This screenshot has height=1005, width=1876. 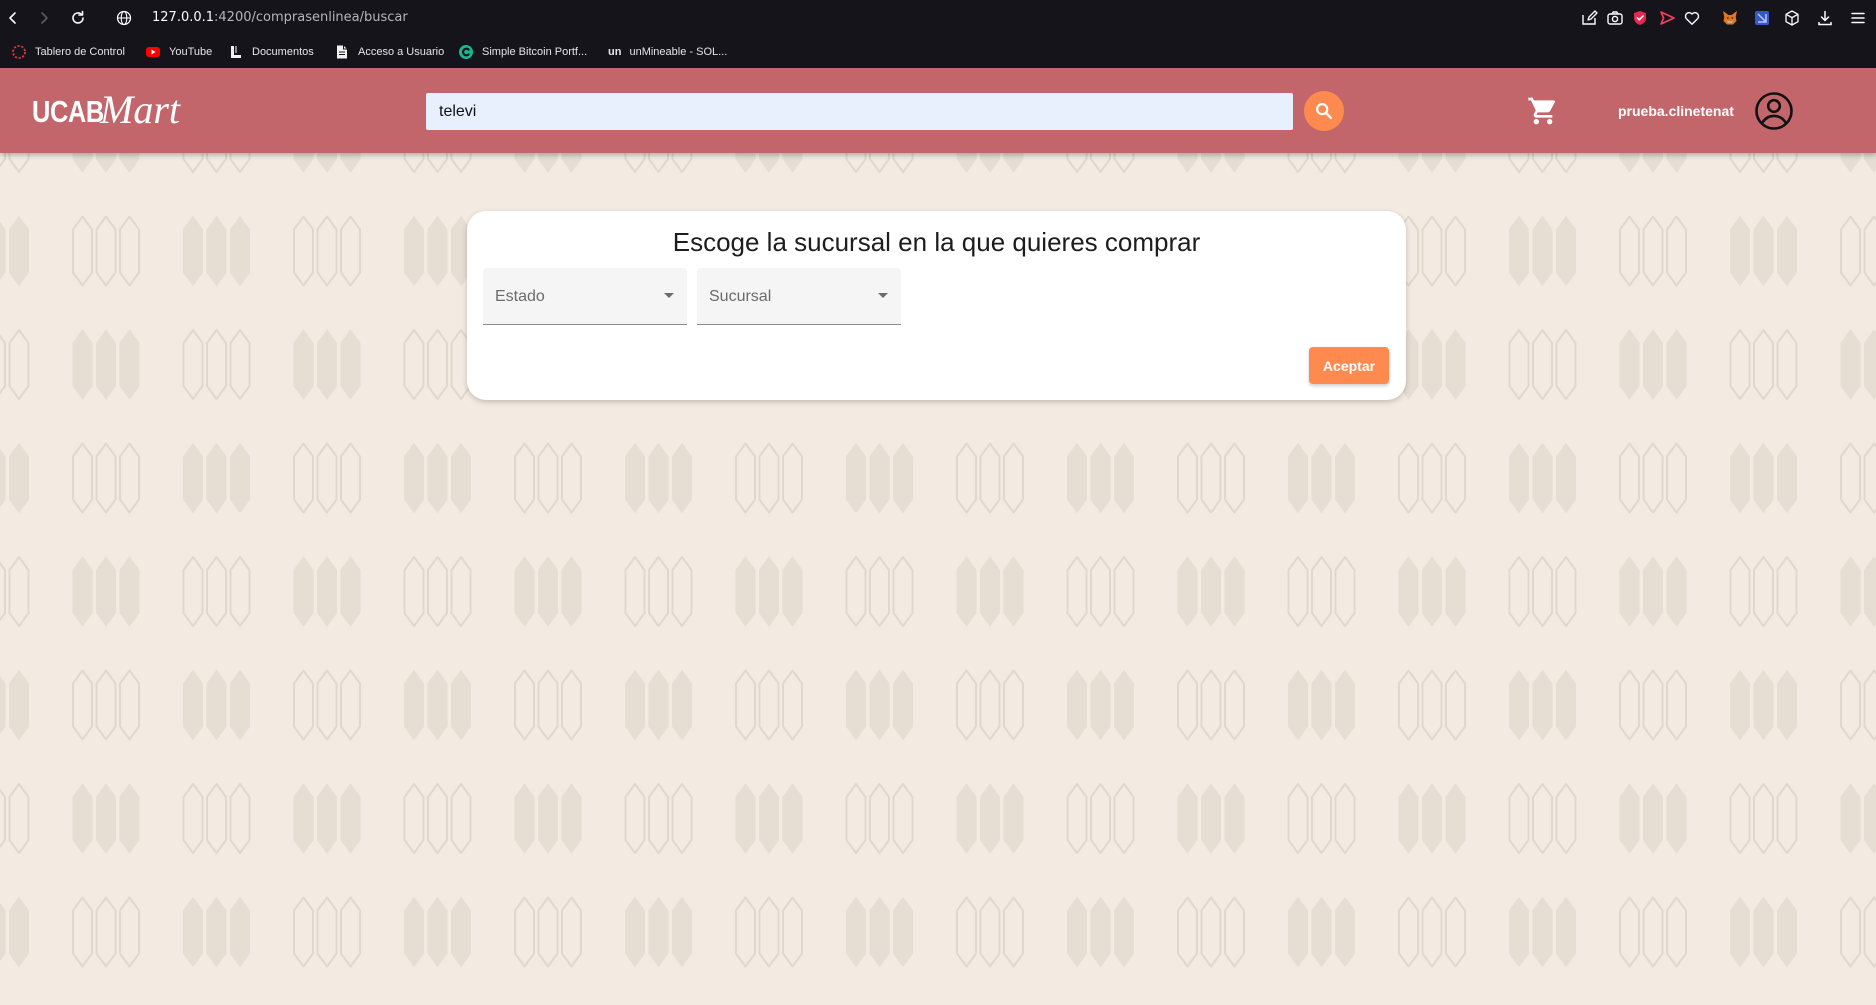 I want to click on favorite-icon, so click(x=1692, y=18).